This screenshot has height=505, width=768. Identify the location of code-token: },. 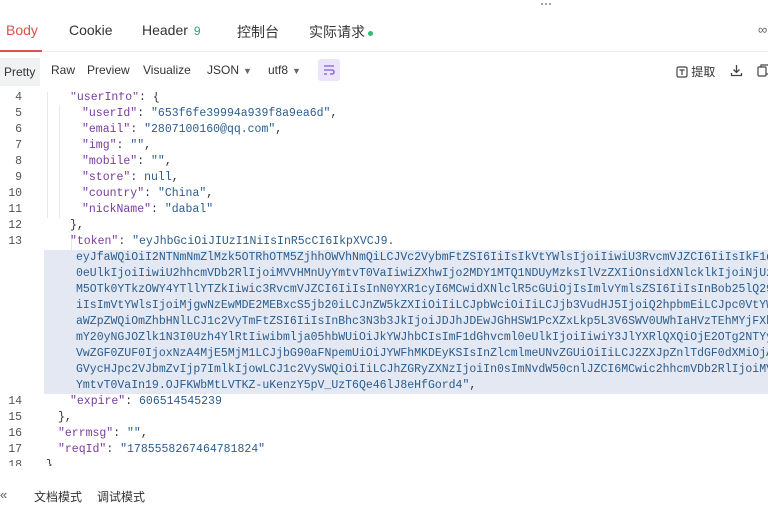
(77, 225).